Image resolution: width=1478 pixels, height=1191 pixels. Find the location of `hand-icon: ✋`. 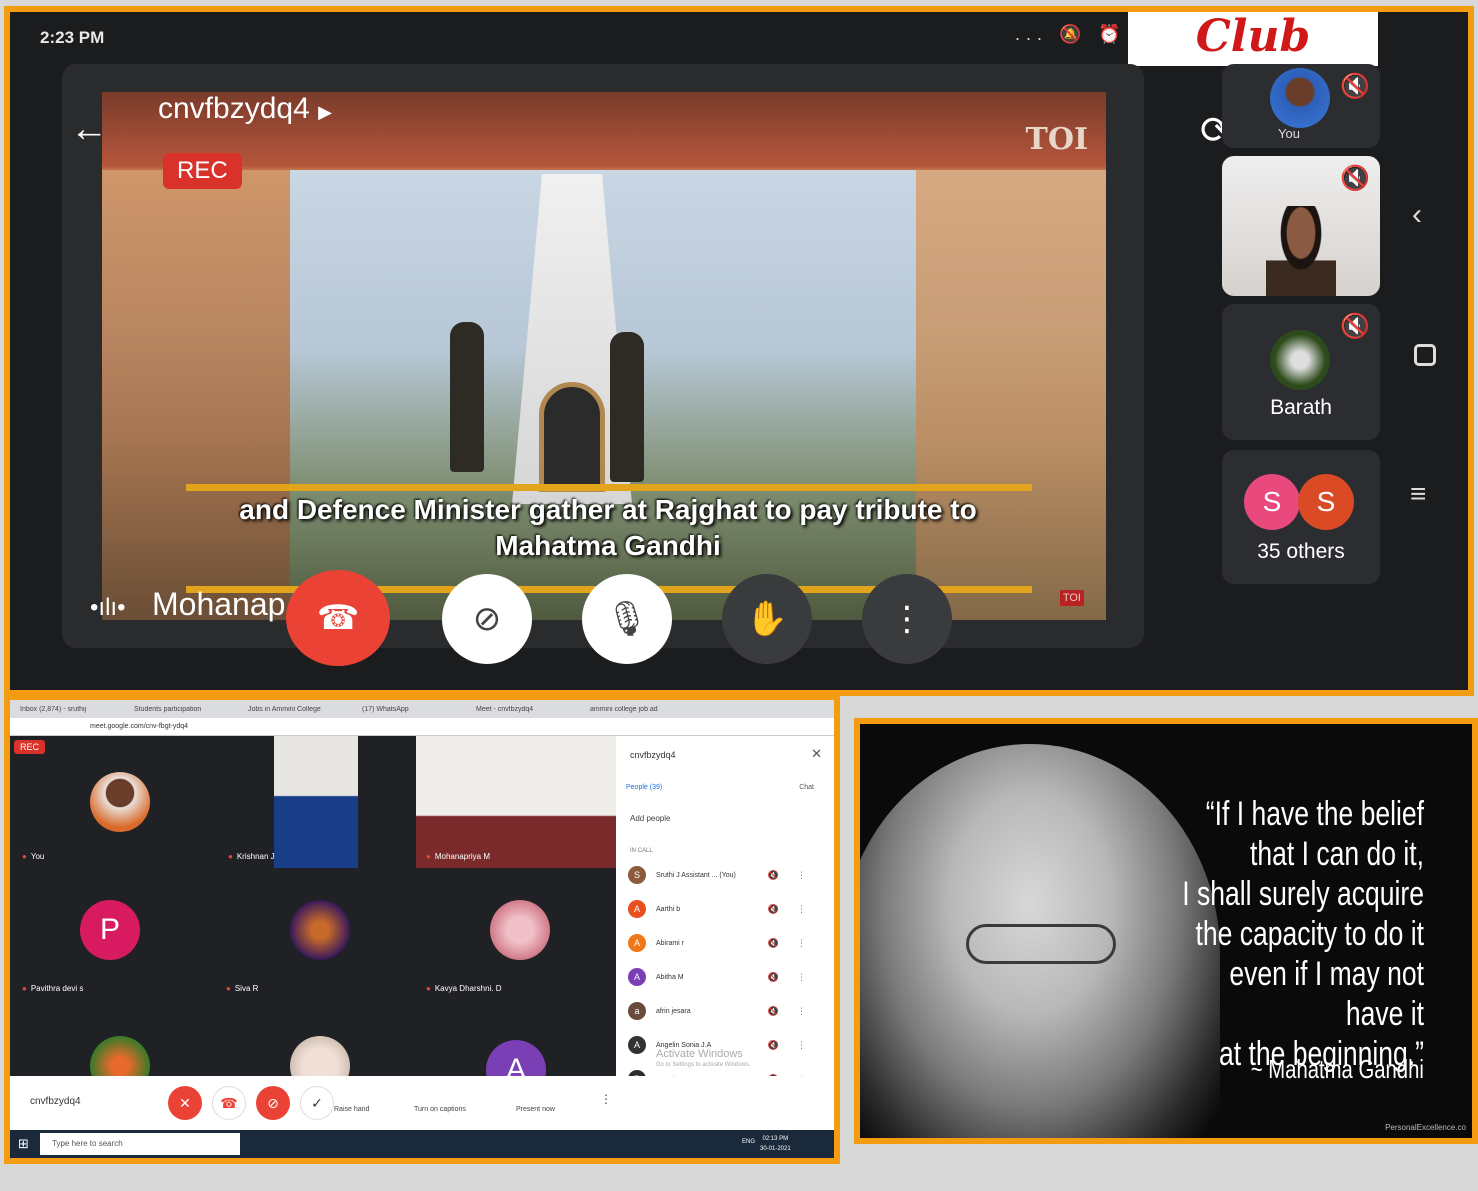

hand-icon: ✋ is located at coordinates (767, 619).